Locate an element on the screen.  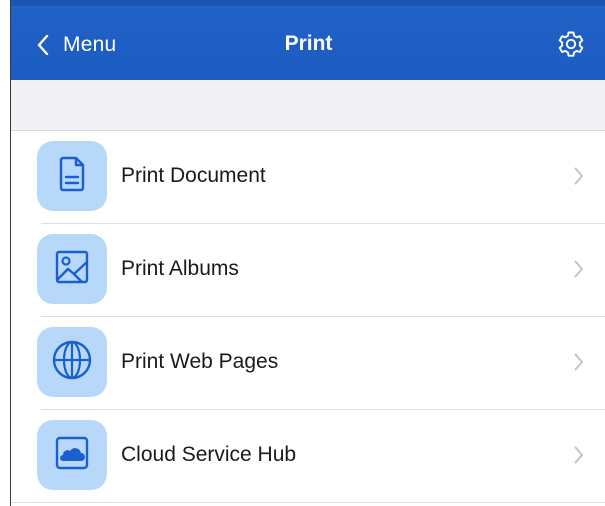
menu-item-label: Print Document is located at coordinates (193, 175).